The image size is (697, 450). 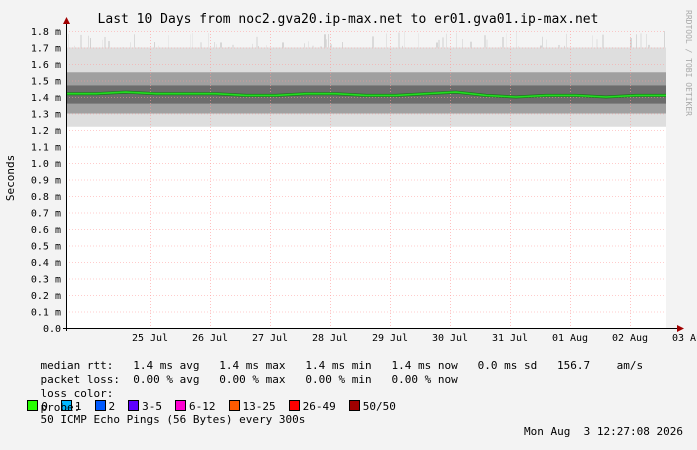 What do you see at coordinates (450, 338) in the screenshot?
I see `x-tick-label: 30 Jul` at bounding box center [450, 338].